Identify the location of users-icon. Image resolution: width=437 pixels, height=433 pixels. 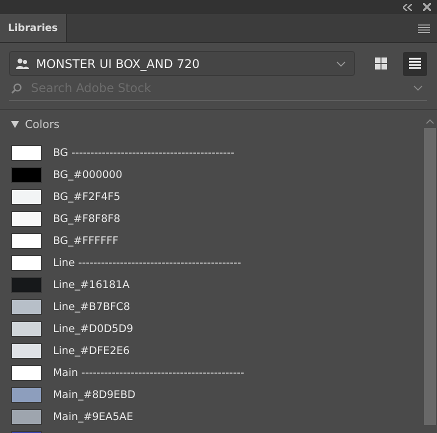
(22, 63).